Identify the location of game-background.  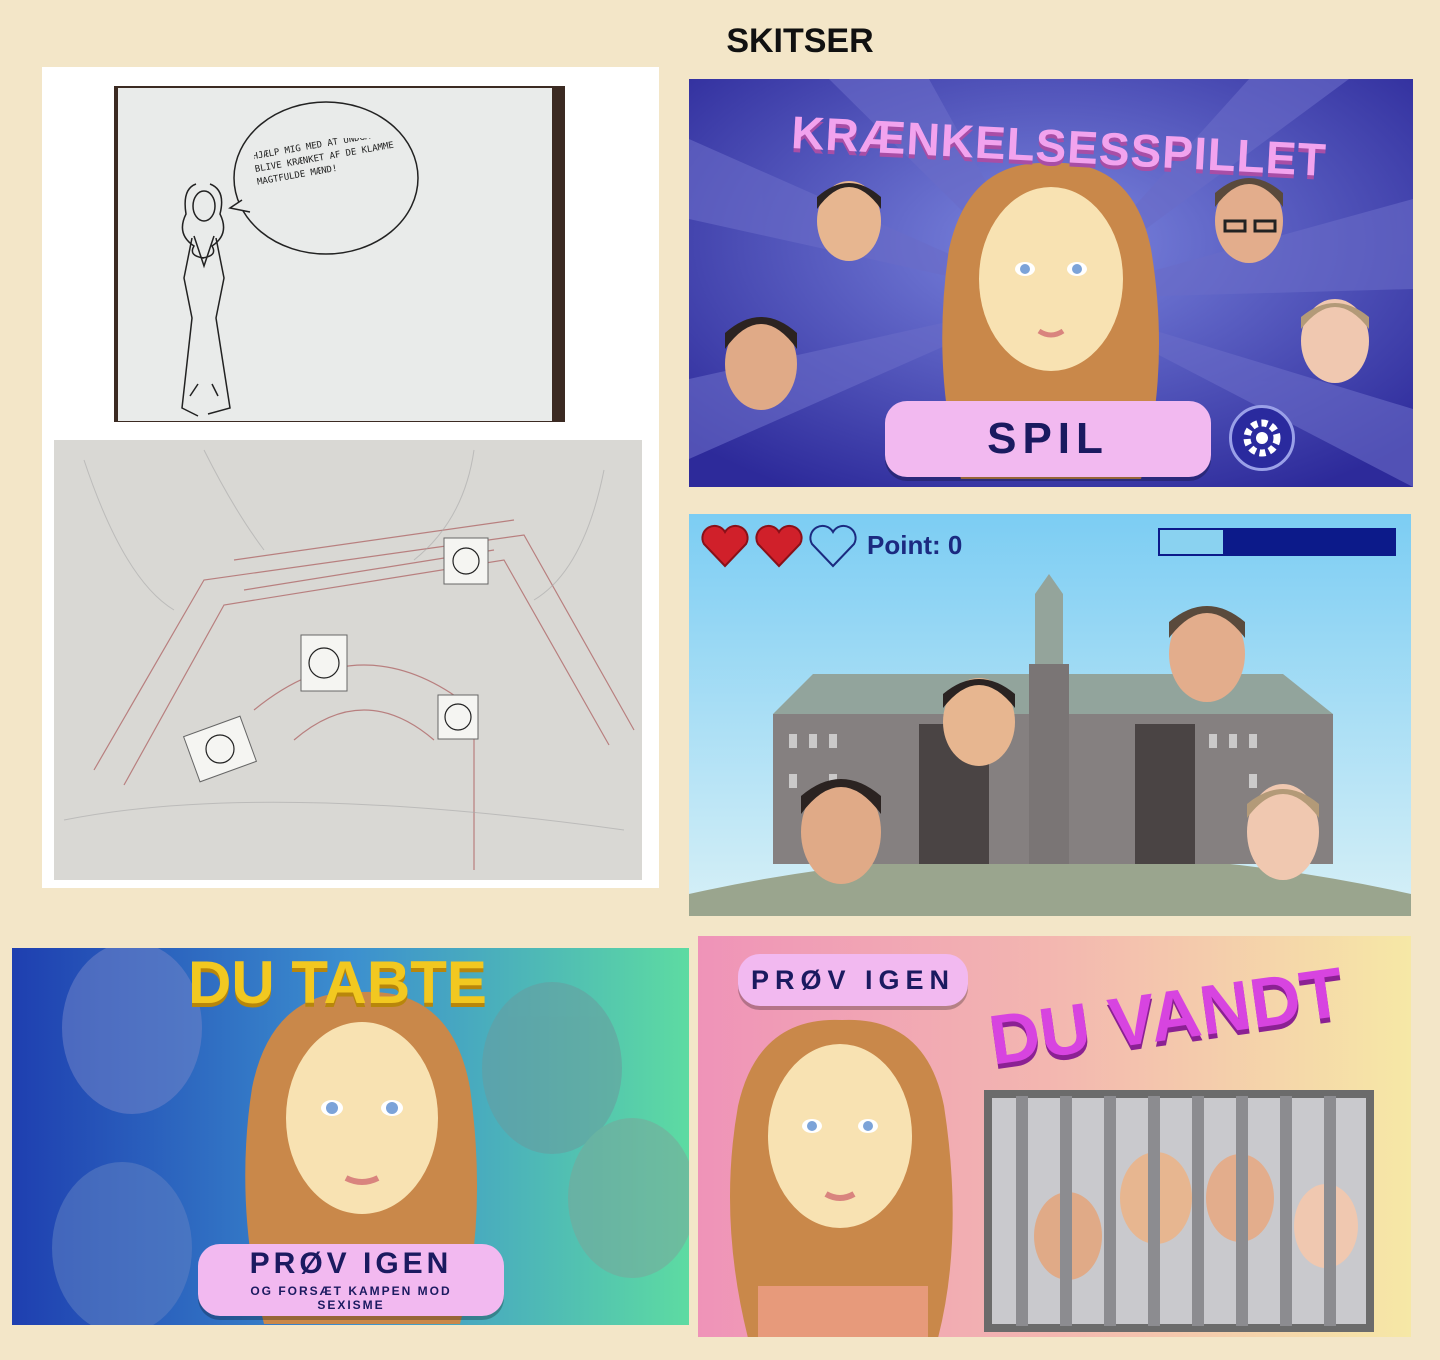
(1050, 715).